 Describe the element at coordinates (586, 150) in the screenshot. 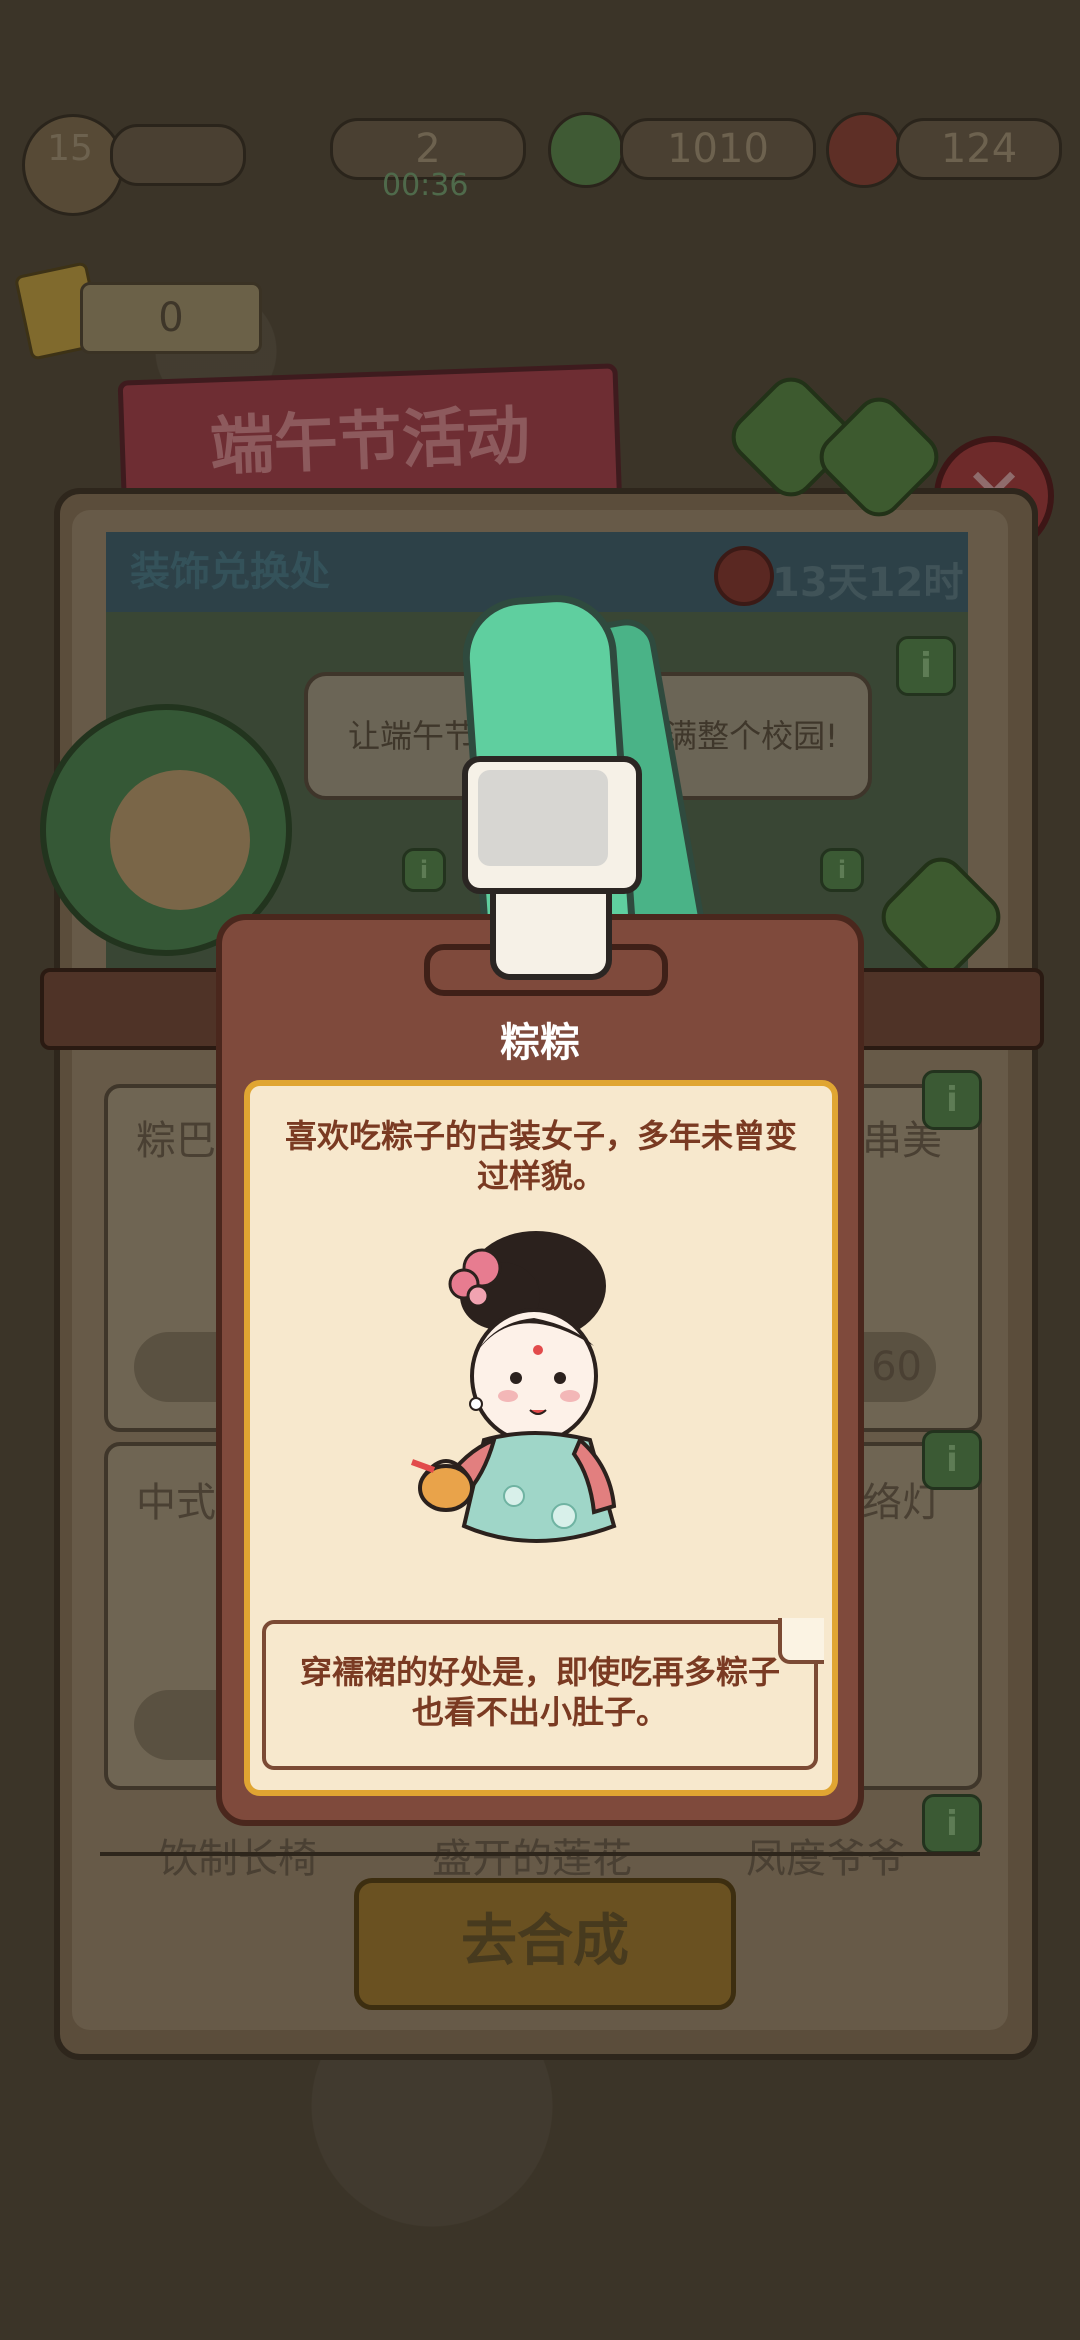

I see `cash-icon` at that location.